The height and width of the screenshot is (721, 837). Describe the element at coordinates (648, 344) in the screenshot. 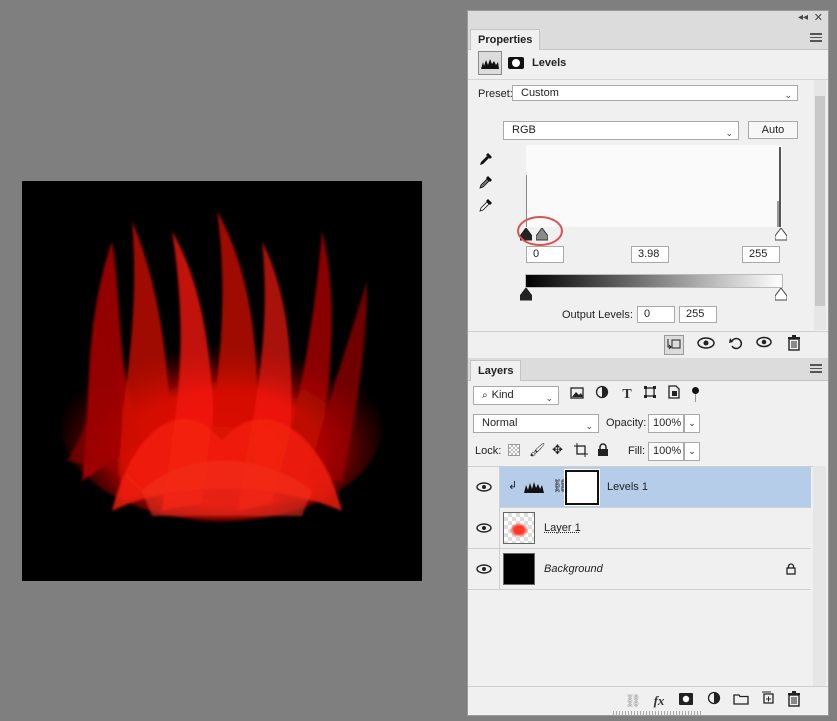

I see `properties-footer` at that location.